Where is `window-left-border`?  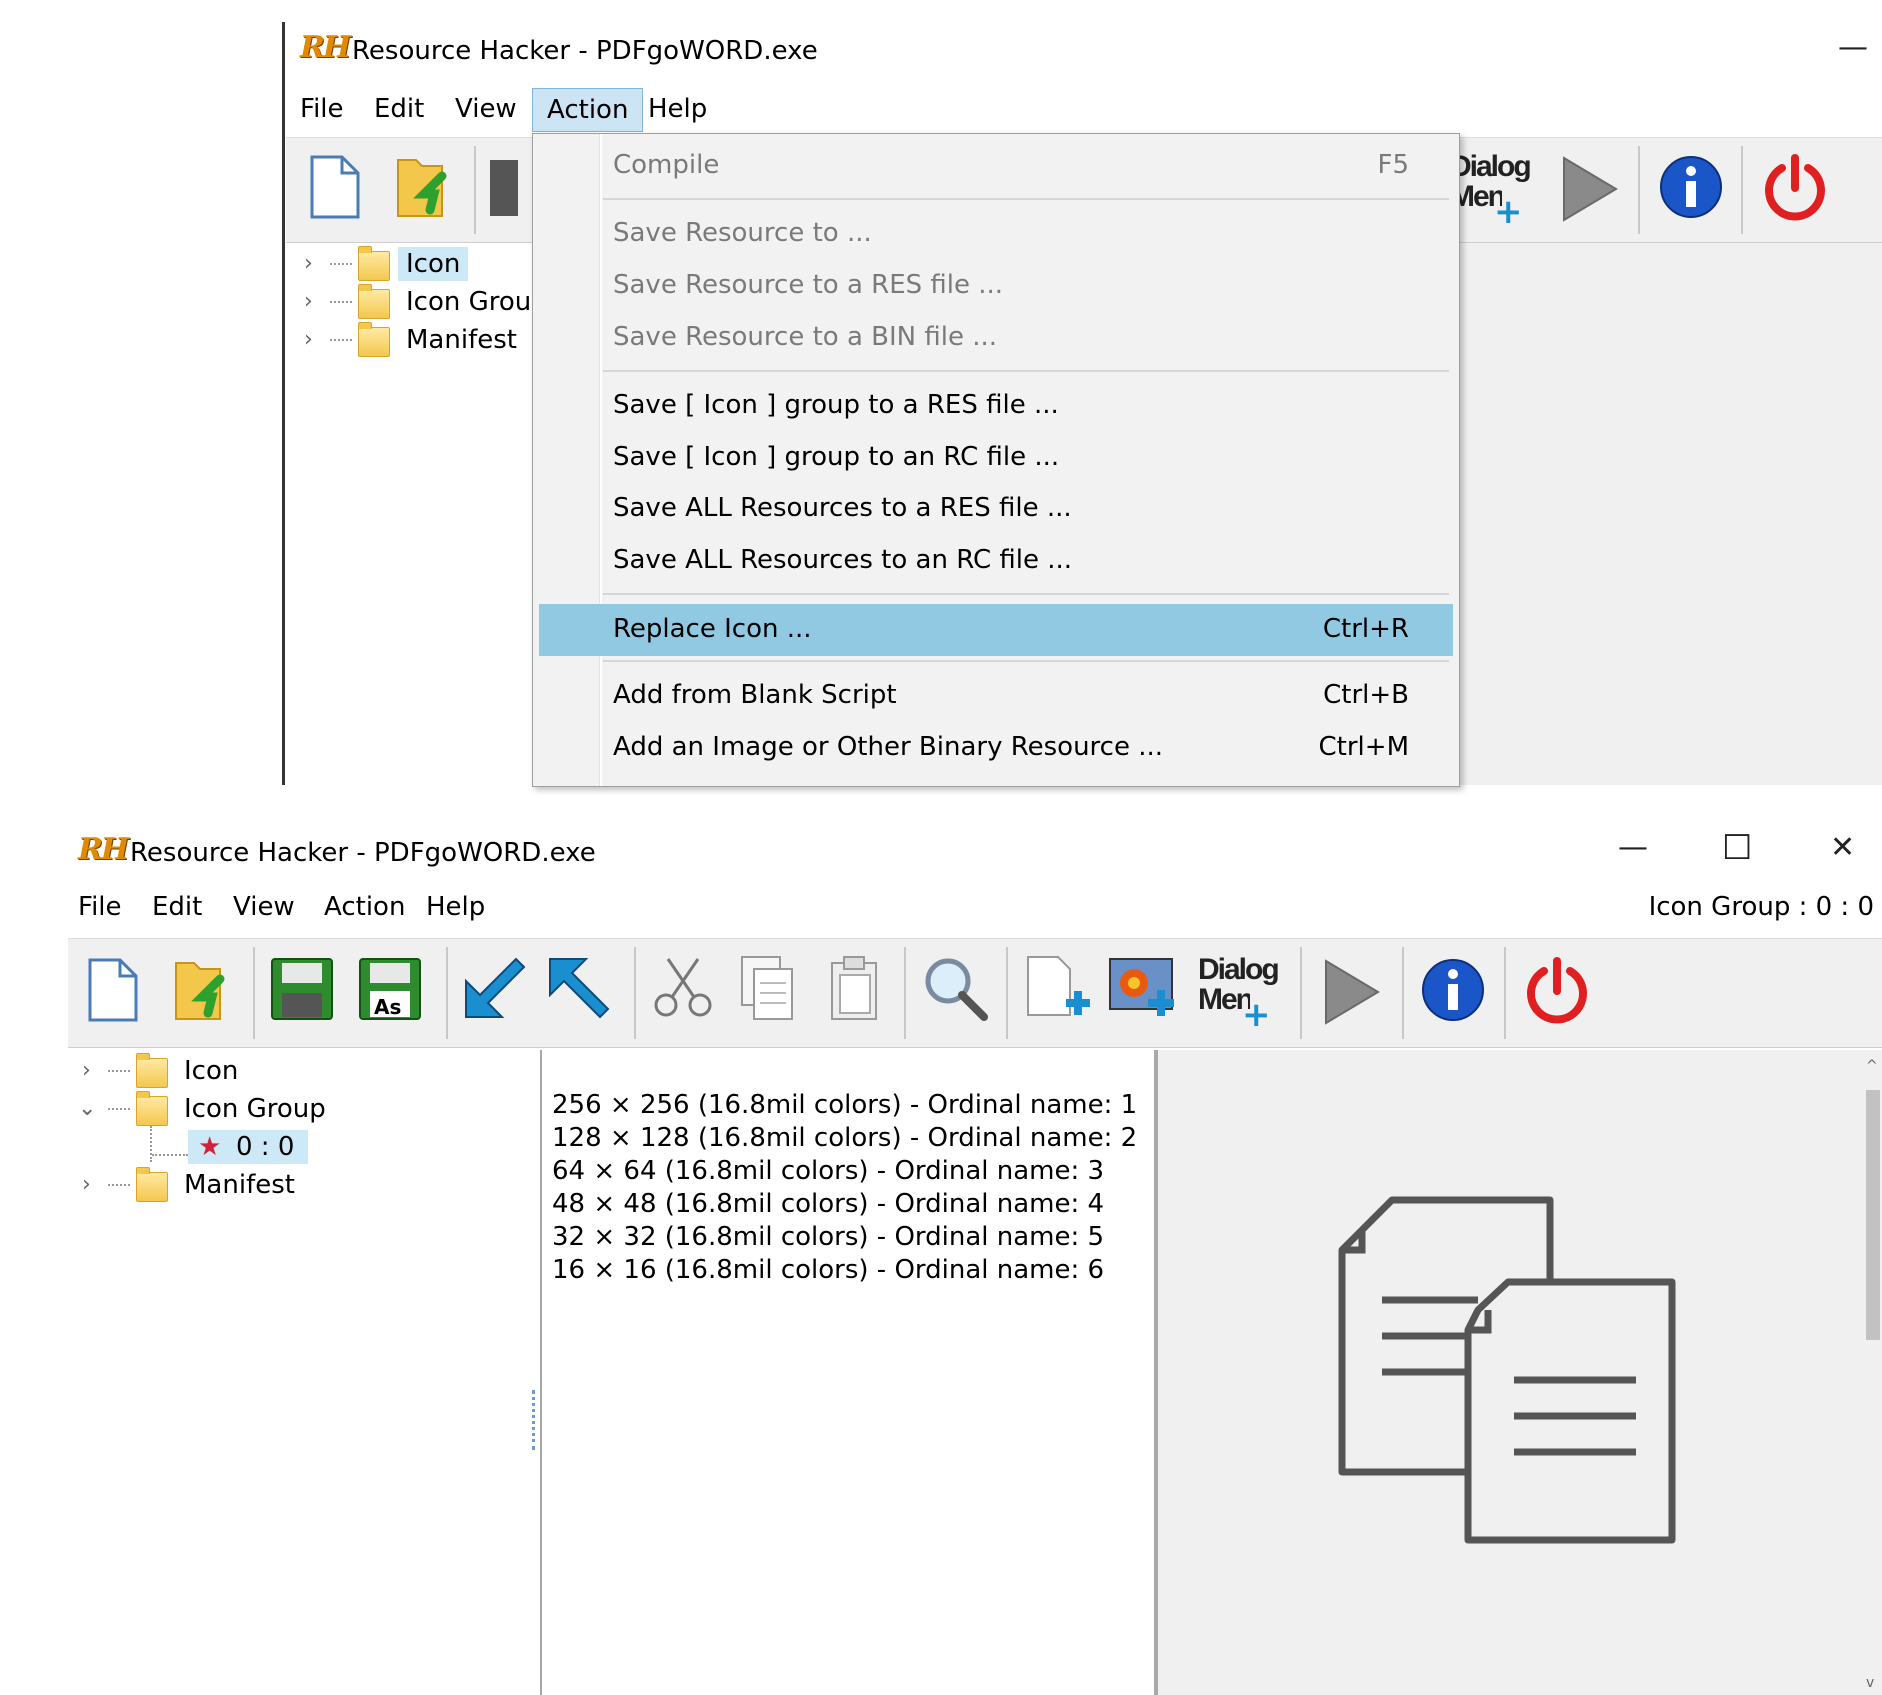
window-left-border is located at coordinates (283, 403).